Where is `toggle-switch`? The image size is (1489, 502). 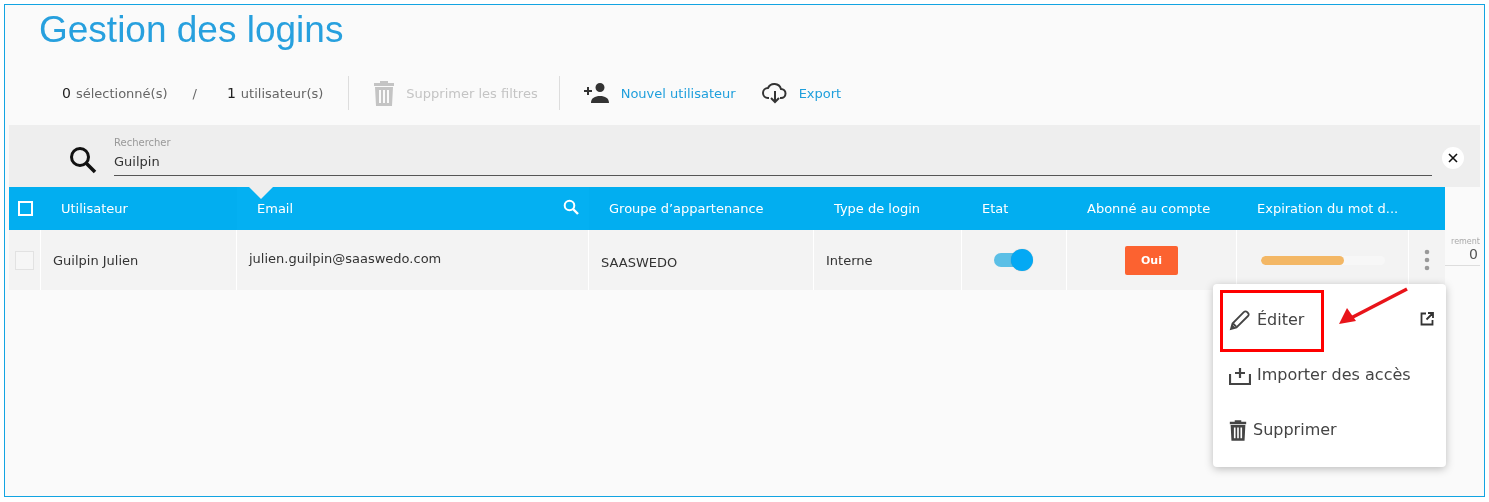 toggle-switch is located at coordinates (1014, 260).